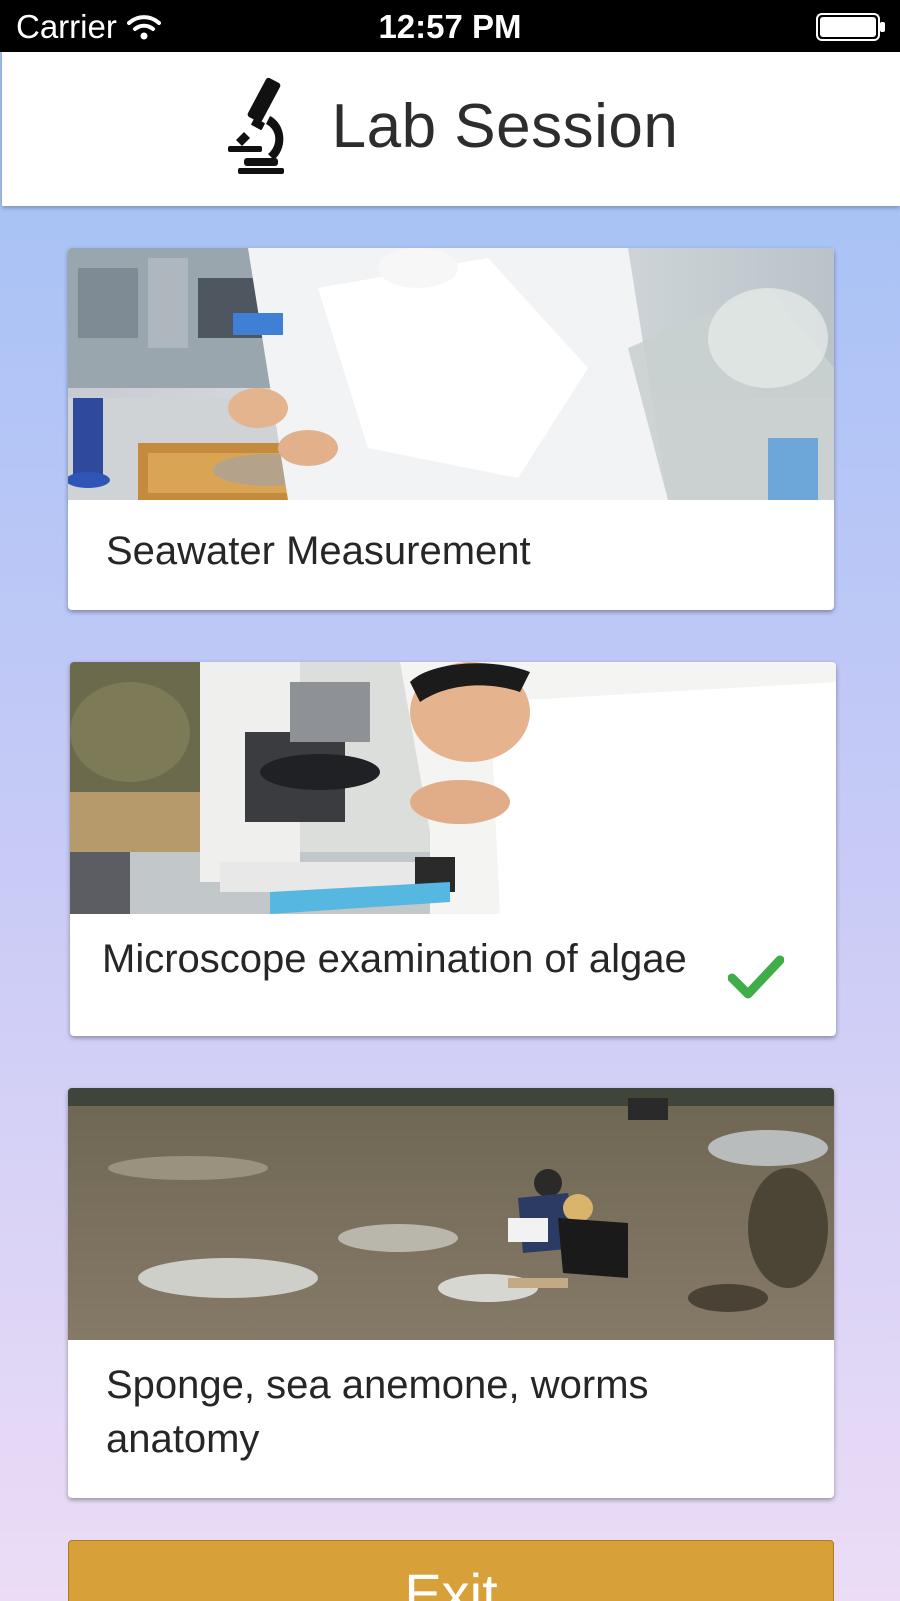 The image size is (900, 1601). What do you see at coordinates (377, 1412) in the screenshot?
I see `session-label: Sponge, sea anemone, worms anatomy` at bounding box center [377, 1412].